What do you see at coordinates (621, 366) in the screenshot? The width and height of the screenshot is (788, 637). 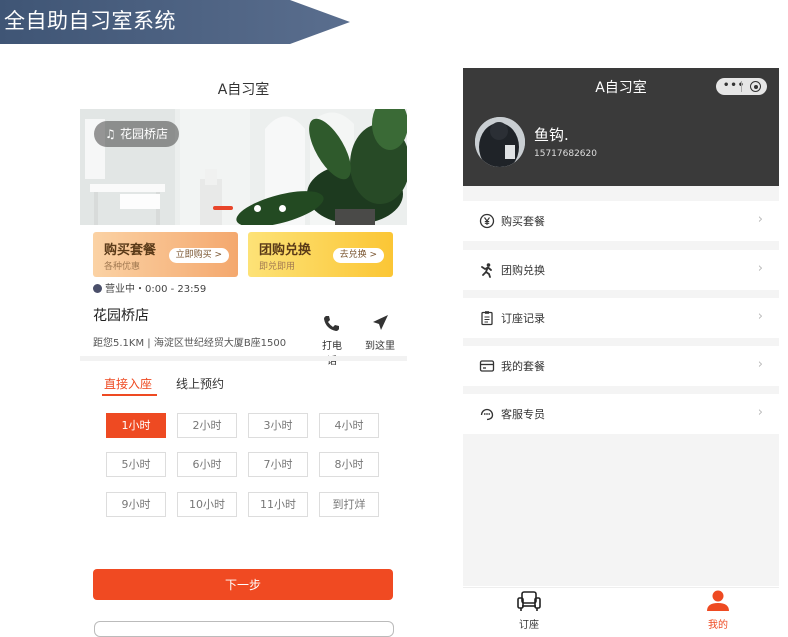 I see `menu-item-my-packages: 我的套餐 ›` at bounding box center [621, 366].